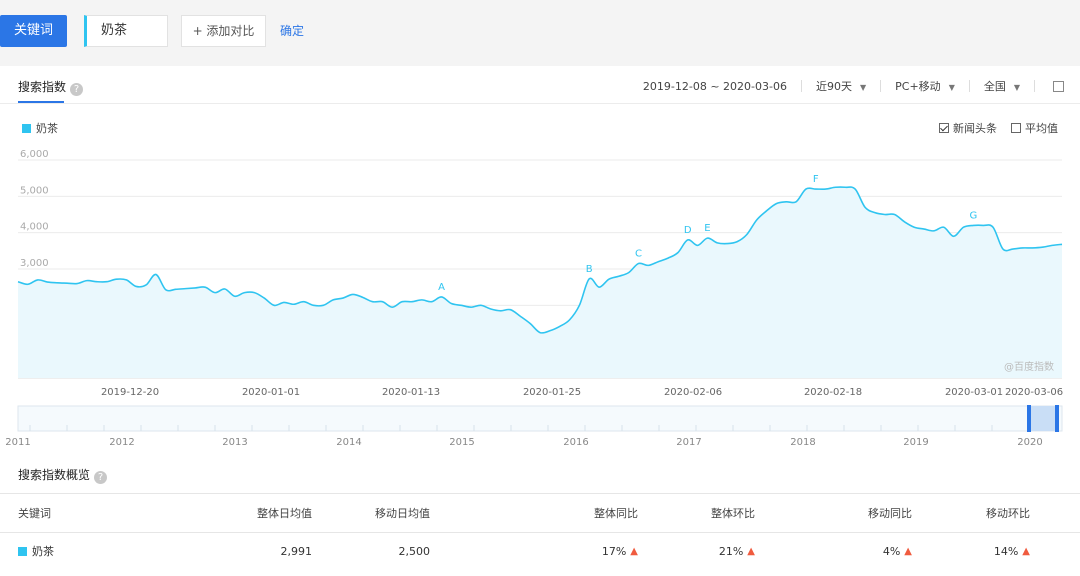 The height and width of the screenshot is (576, 1080). Describe the element at coordinates (130, 392) in the screenshot. I see `x-tick-label: 2019-12-20` at that location.